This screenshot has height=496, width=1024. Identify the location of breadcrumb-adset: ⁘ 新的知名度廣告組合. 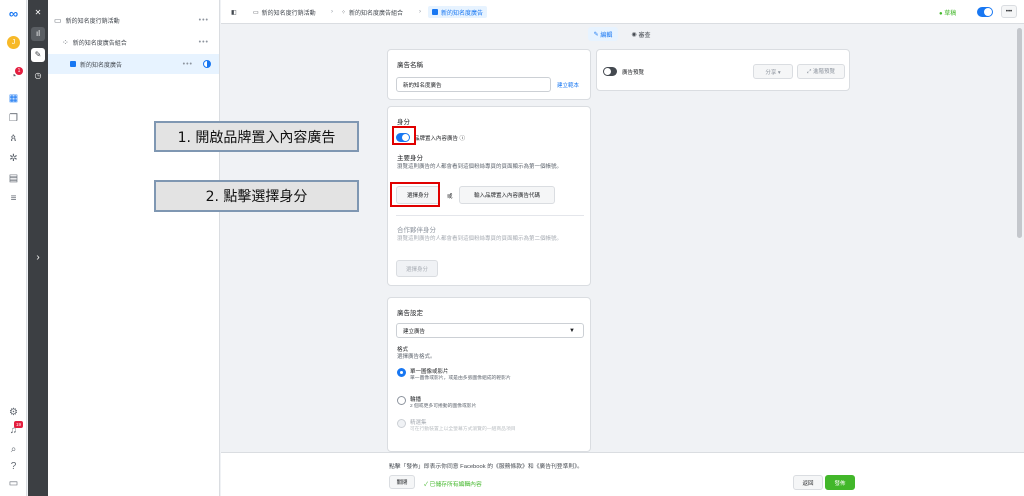
(372, 12).